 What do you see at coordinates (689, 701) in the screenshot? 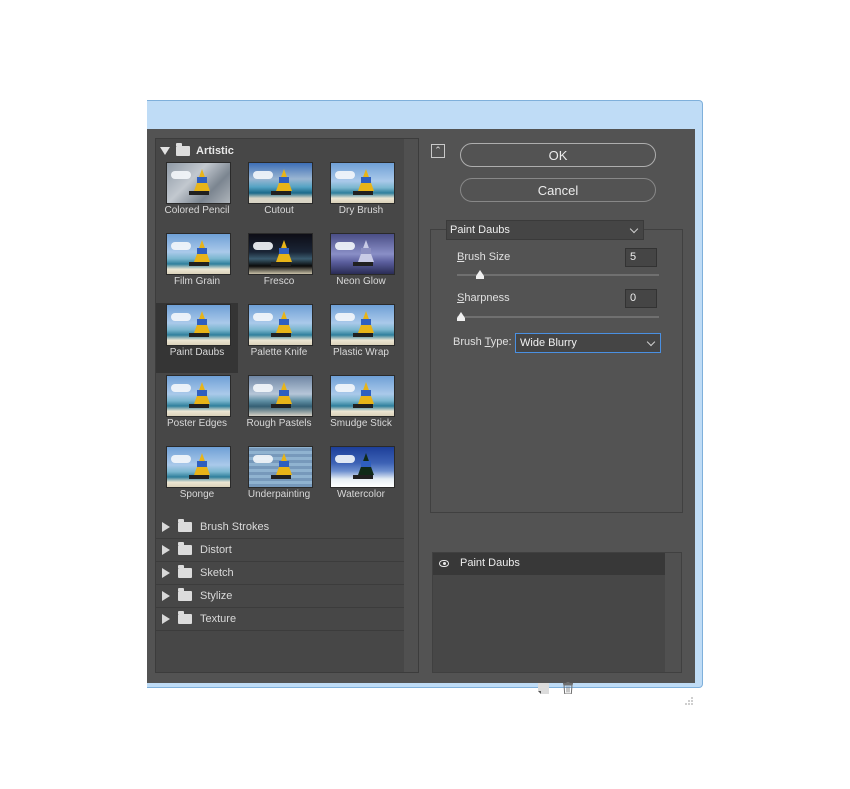
I see `resize-grip-icon` at bounding box center [689, 701].